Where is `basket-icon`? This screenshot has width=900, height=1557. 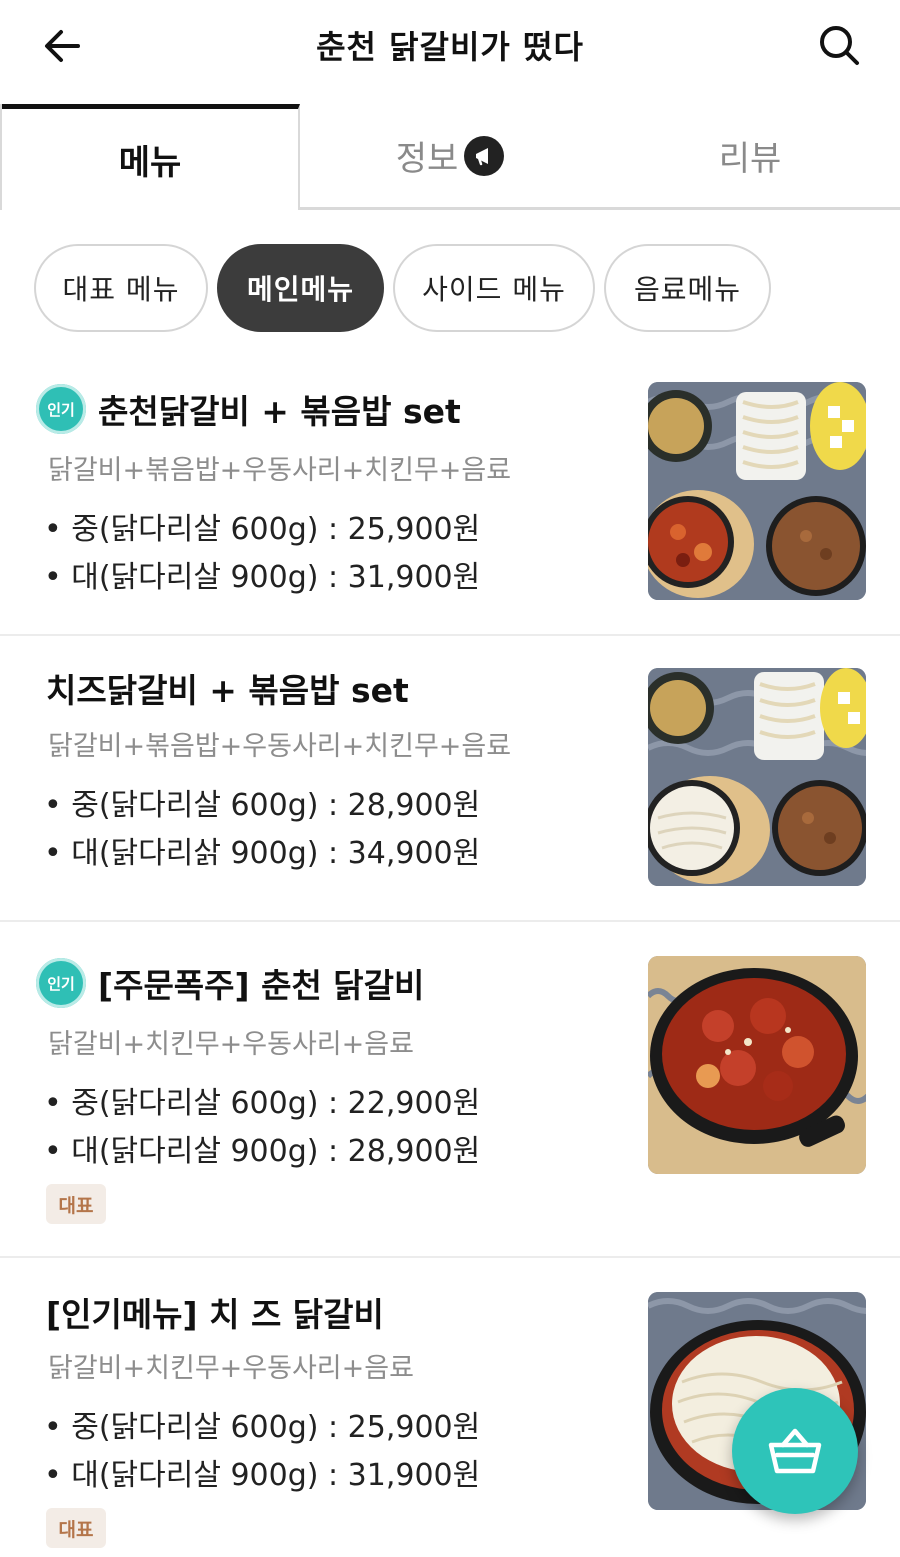 basket-icon is located at coordinates (795, 1451).